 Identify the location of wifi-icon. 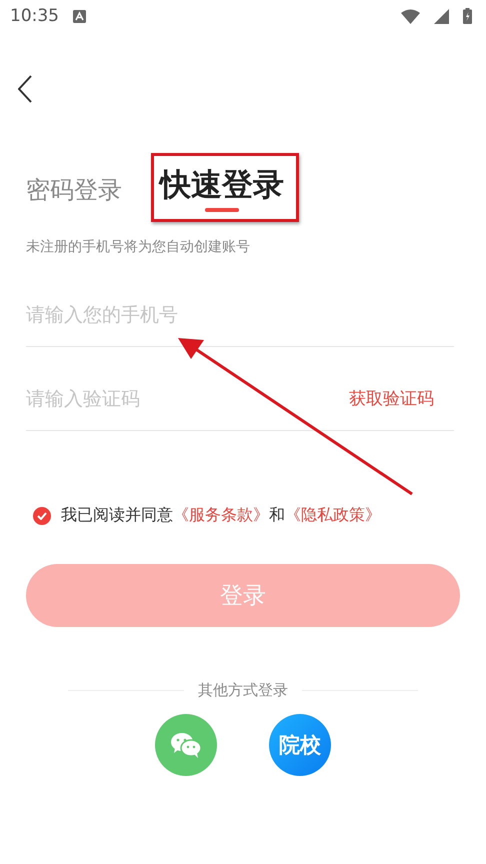
(410, 16).